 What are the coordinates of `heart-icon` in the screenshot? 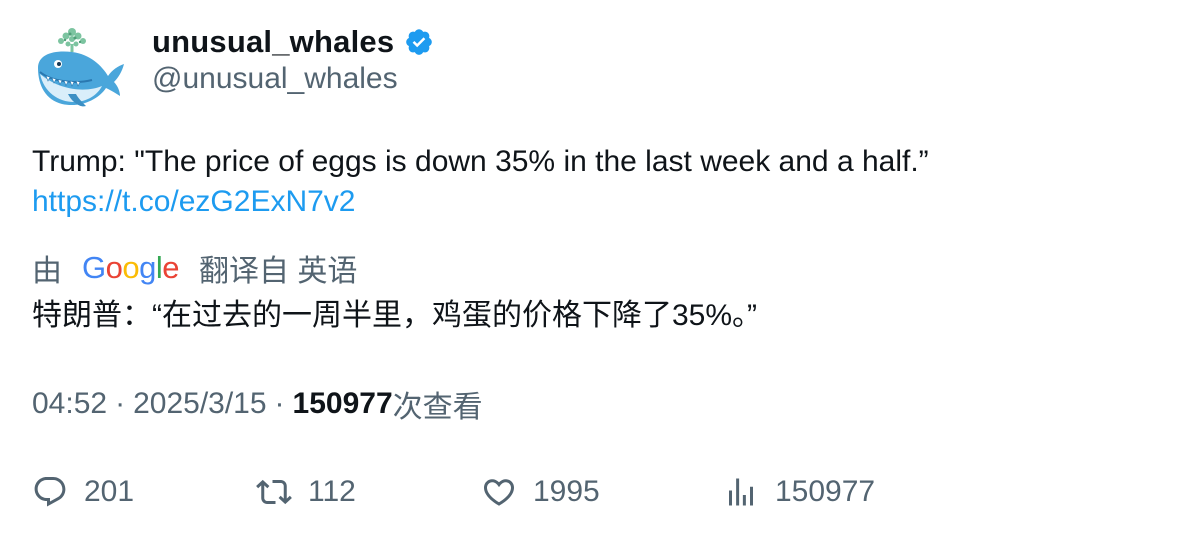 It's located at (499, 492).